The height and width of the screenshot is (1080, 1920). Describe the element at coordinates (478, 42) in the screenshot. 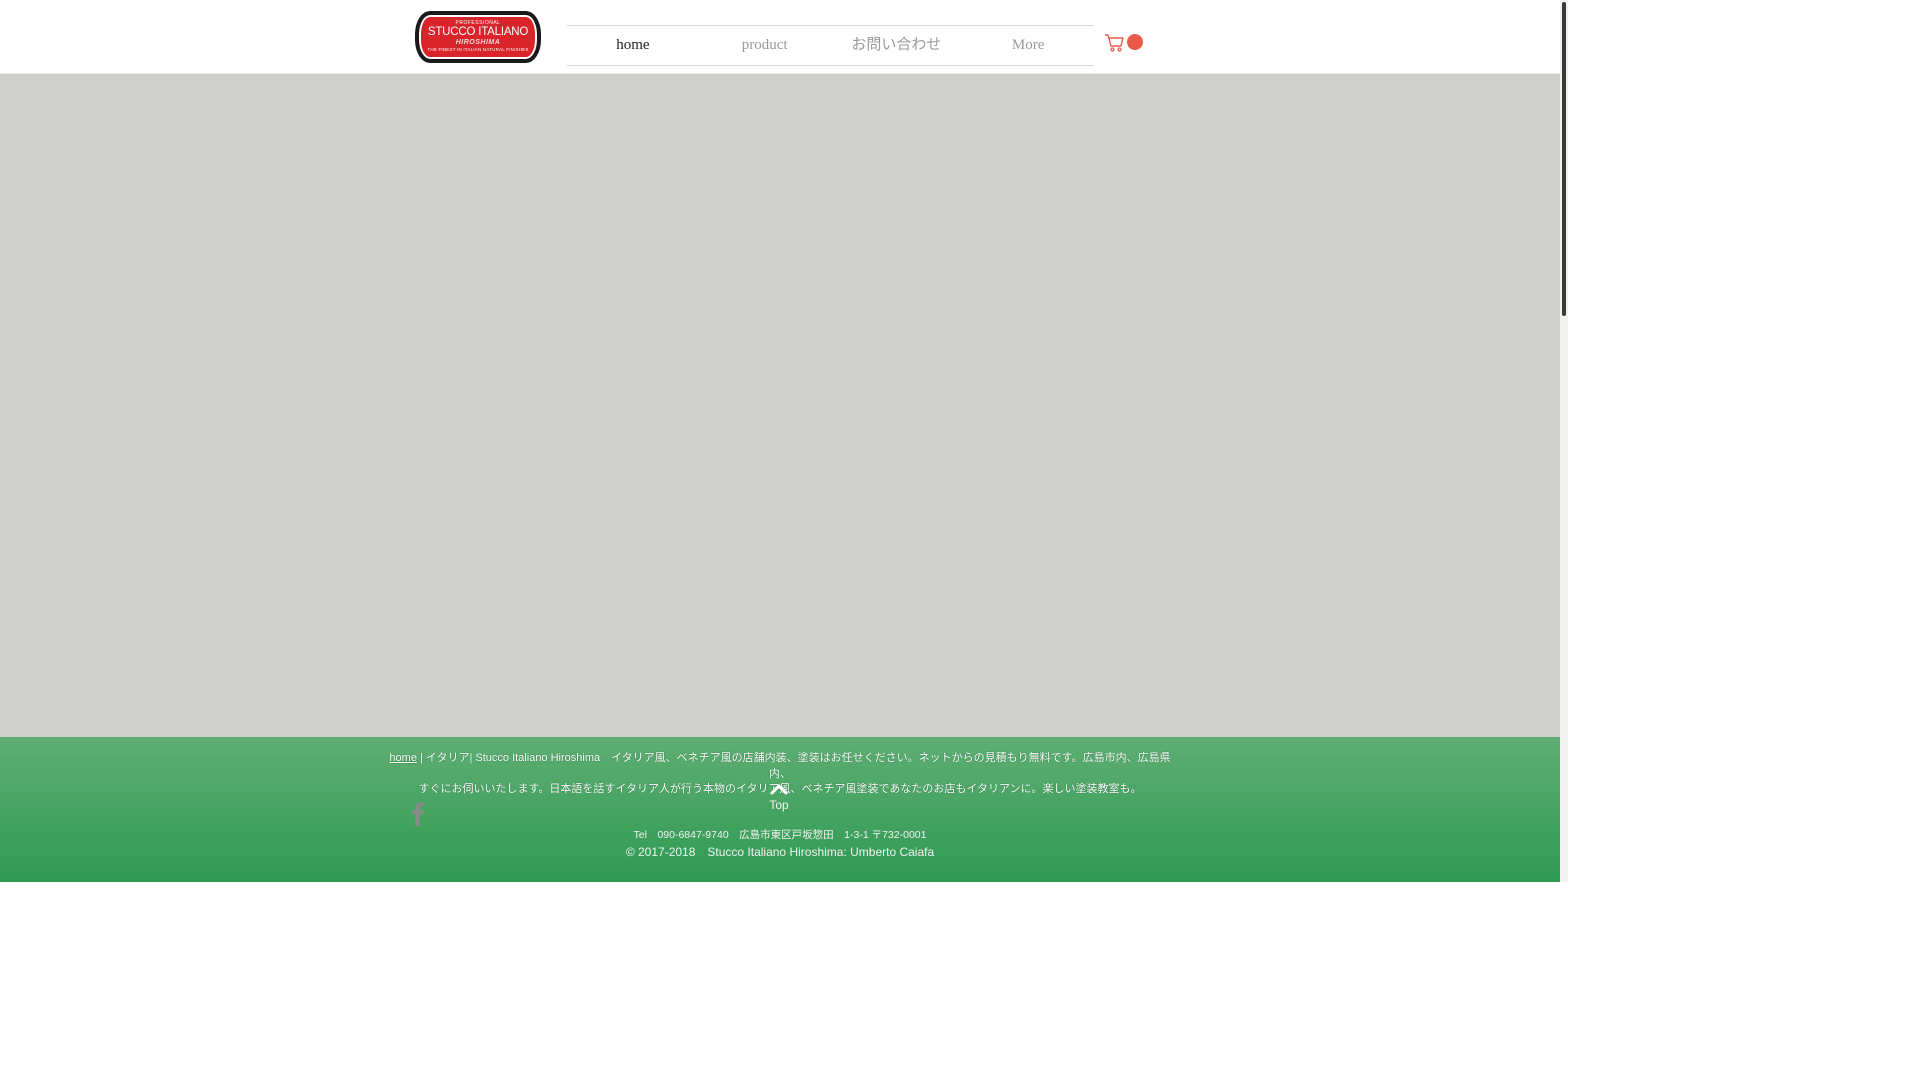

I see `logo-line-3: HIROSHIMA` at that location.